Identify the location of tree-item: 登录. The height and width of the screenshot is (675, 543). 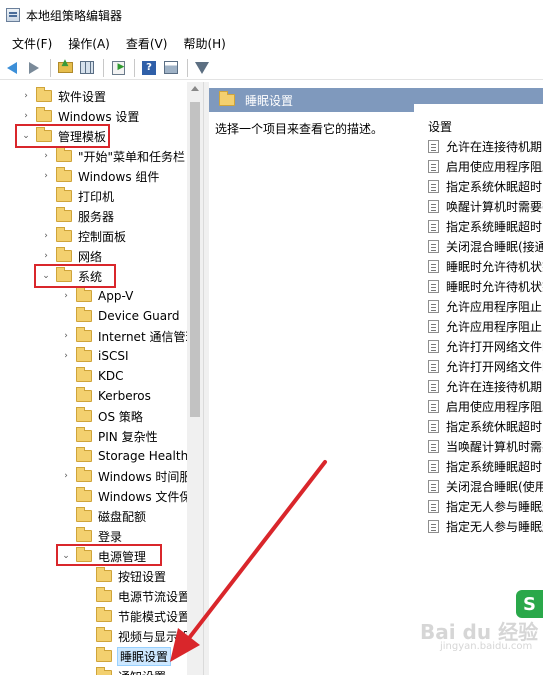
(91, 536).